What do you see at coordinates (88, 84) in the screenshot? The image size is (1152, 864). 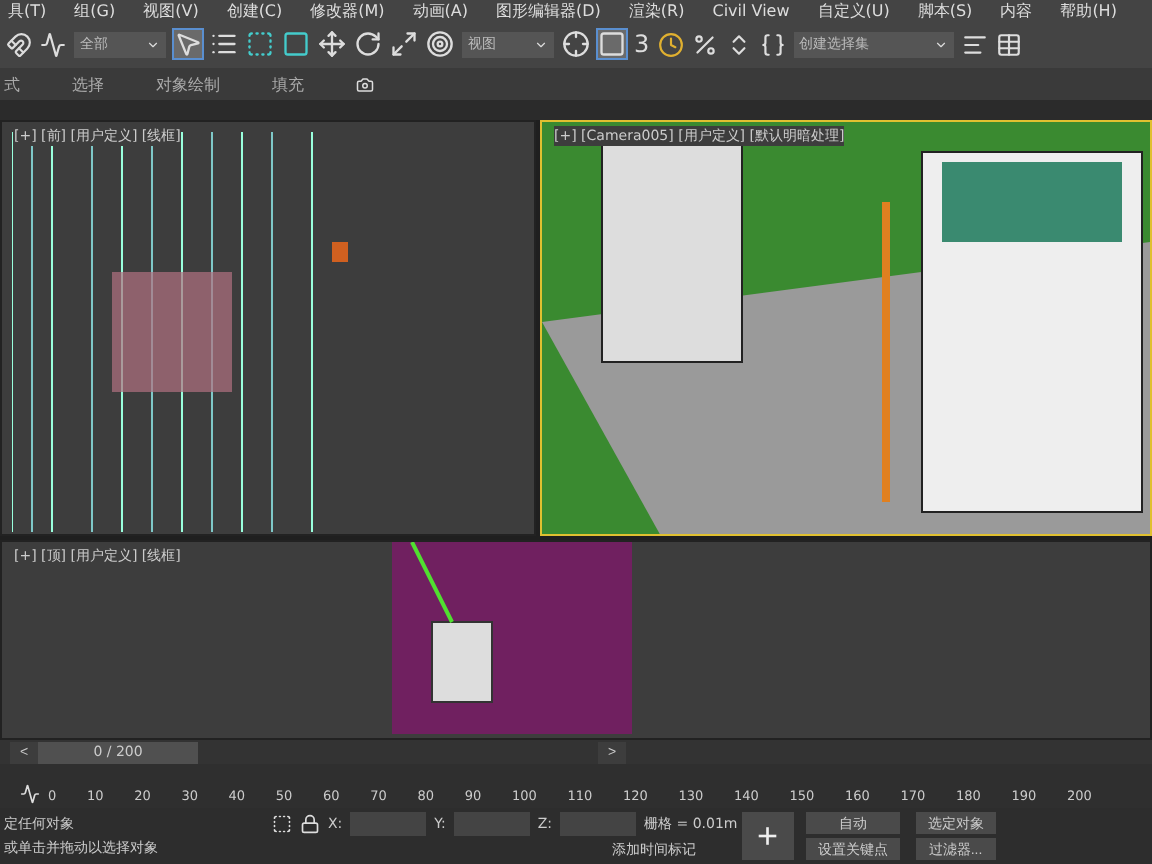 I see `ribbon-tab: 选择` at bounding box center [88, 84].